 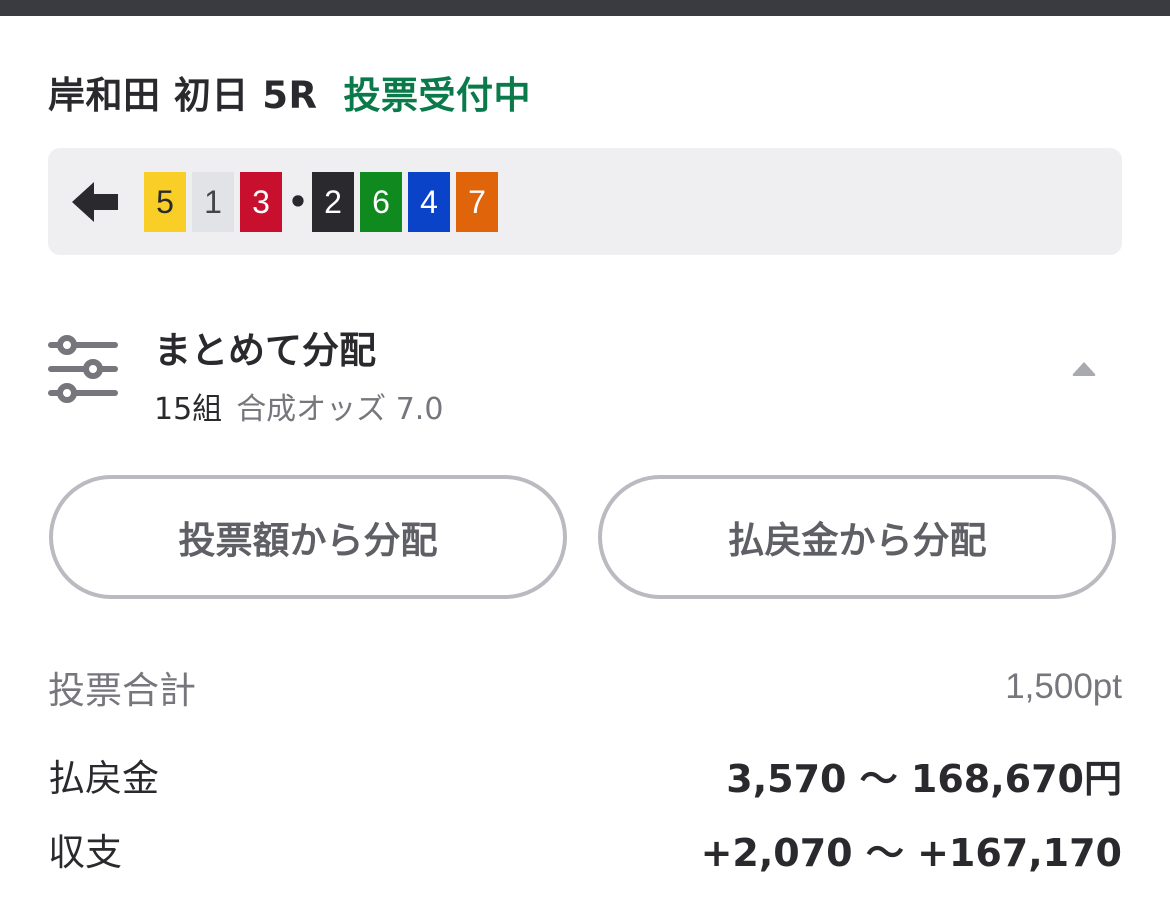 I want to click on combination-box: 5 1 3 • 2 6 4 7, so click(x=585, y=201).